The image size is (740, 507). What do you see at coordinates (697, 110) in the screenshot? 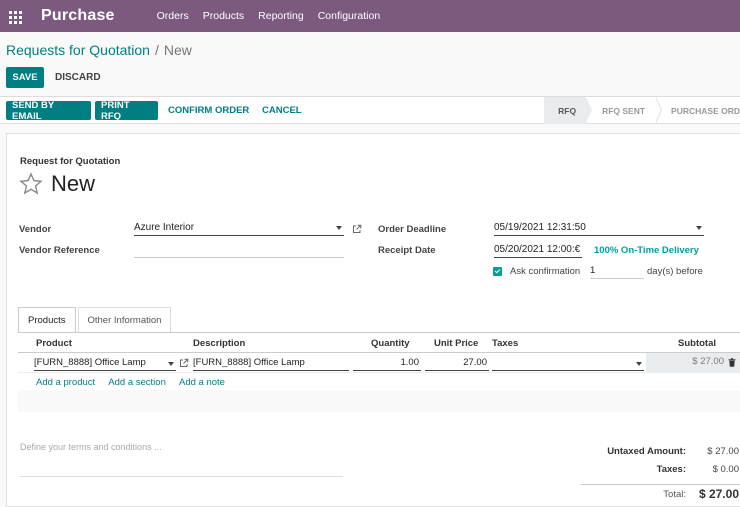
I see `step-purchase-order: PURCHASE ORD` at bounding box center [697, 110].